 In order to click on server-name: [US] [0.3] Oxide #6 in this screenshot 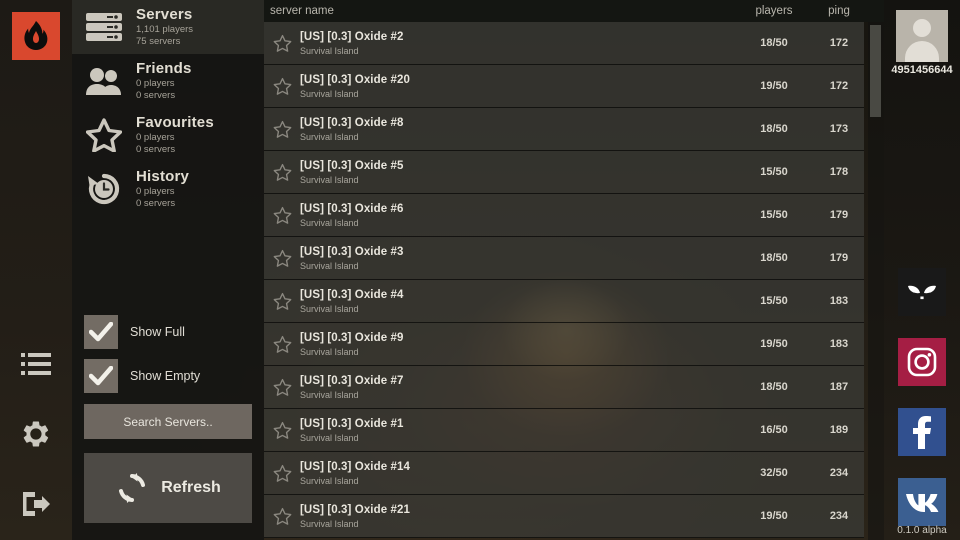, I will do `click(352, 208)`.